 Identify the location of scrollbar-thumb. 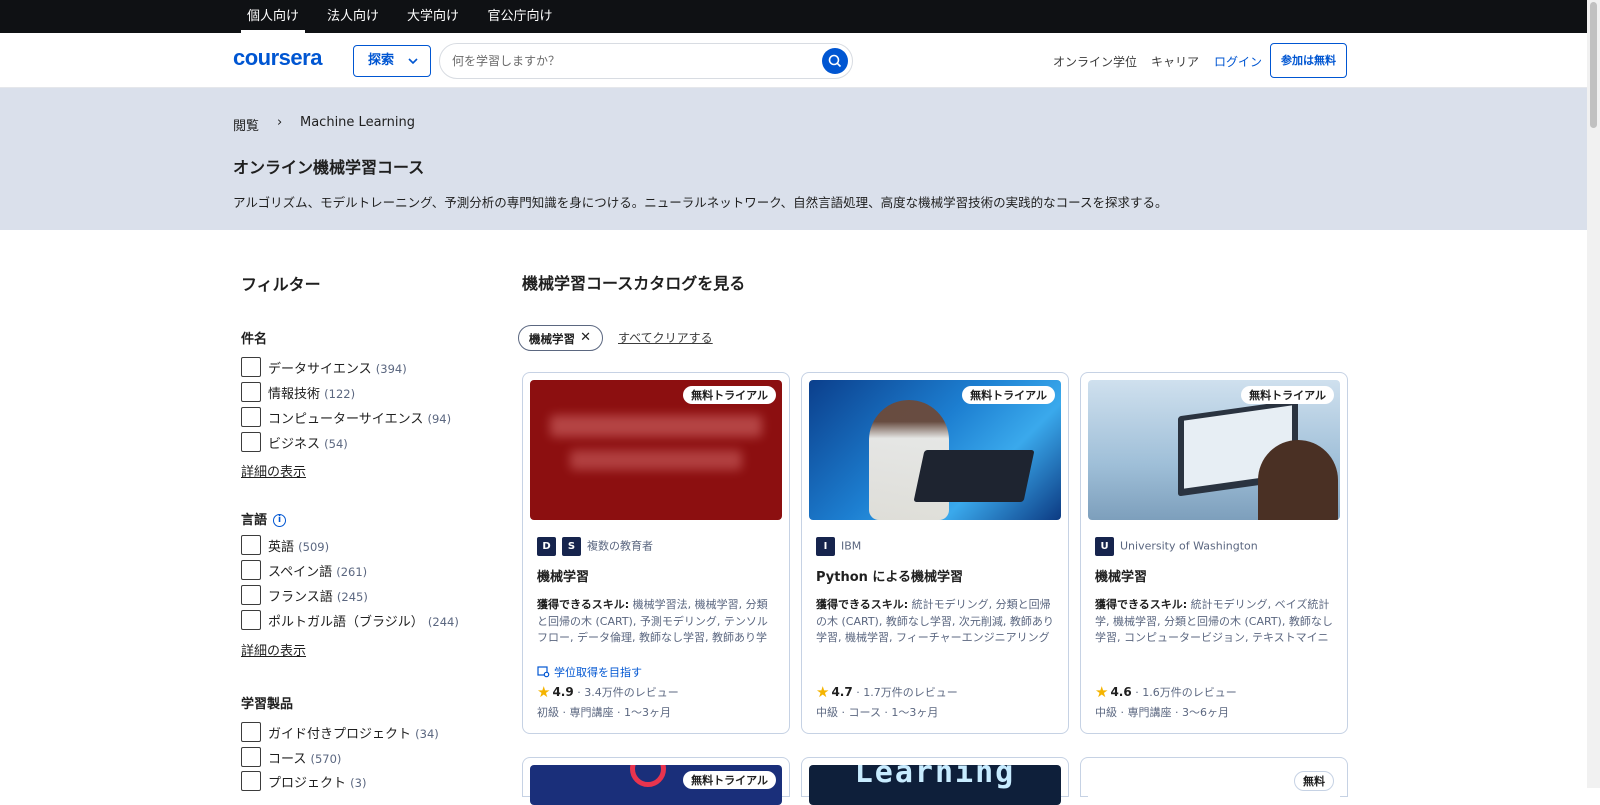
(1593, 65).